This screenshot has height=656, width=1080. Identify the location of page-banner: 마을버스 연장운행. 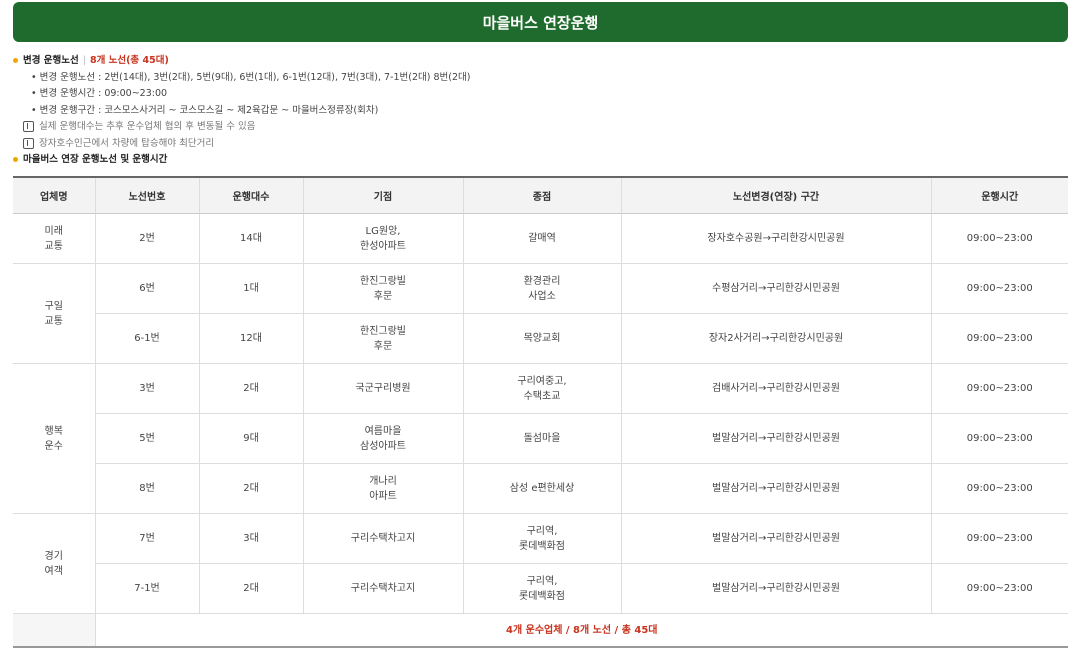
(540, 22).